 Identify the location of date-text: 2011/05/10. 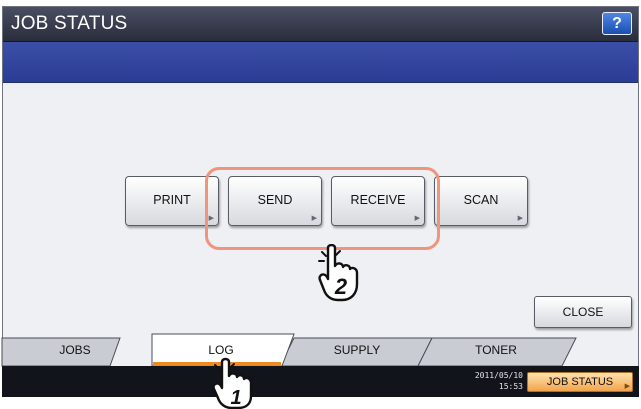
(498, 375).